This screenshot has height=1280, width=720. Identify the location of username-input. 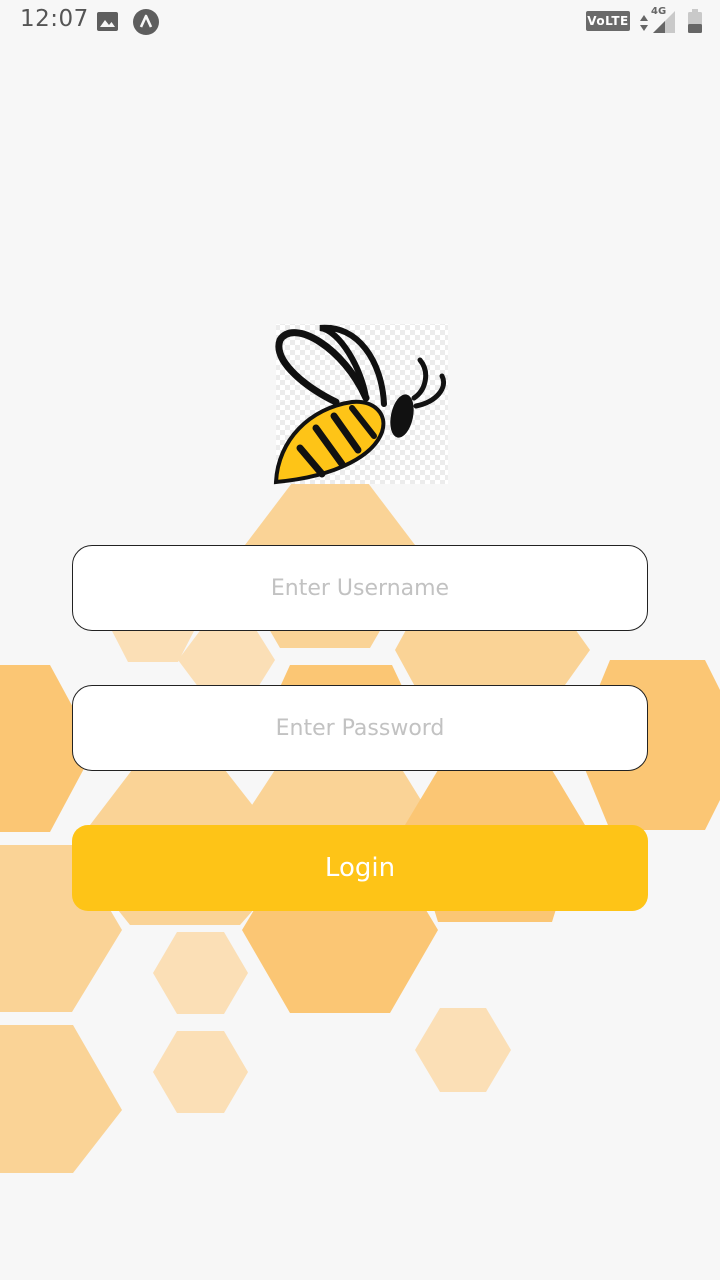
(360, 588).